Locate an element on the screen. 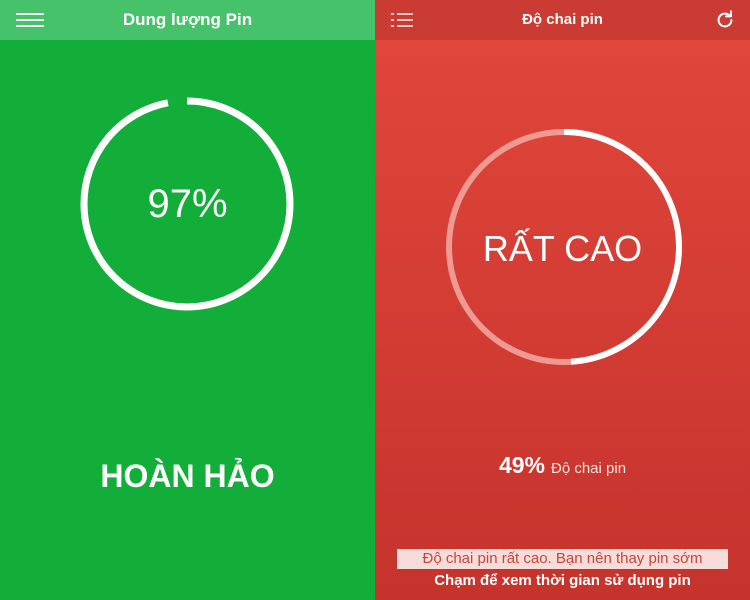  refresh-icon is located at coordinates (725, 20).